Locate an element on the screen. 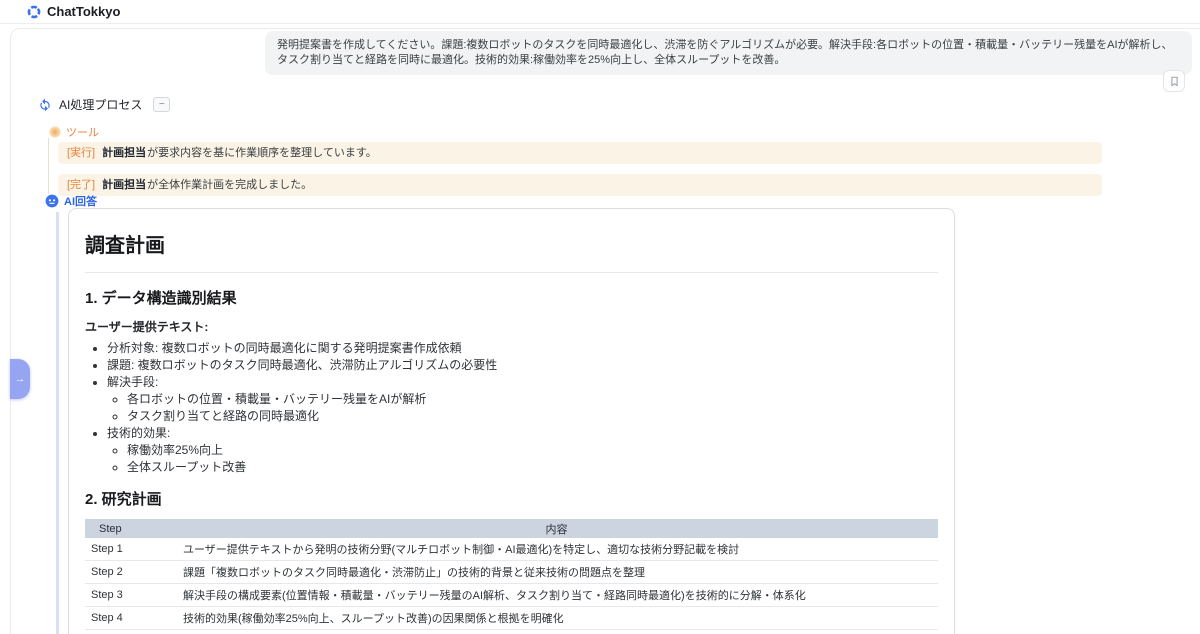  step-cell: Step 1 is located at coordinates (130, 549).